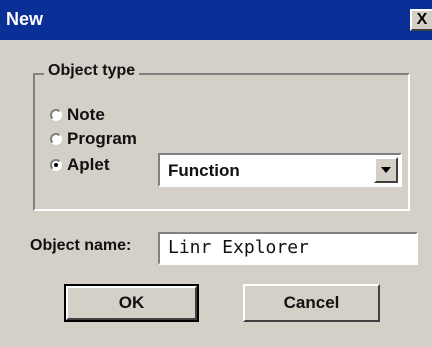 Image resolution: width=432 pixels, height=347 pixels. What do you see at coordinates (56, 165) in the screenshot?
I see `radio-selected-icon` at bounding box center [56, 165].